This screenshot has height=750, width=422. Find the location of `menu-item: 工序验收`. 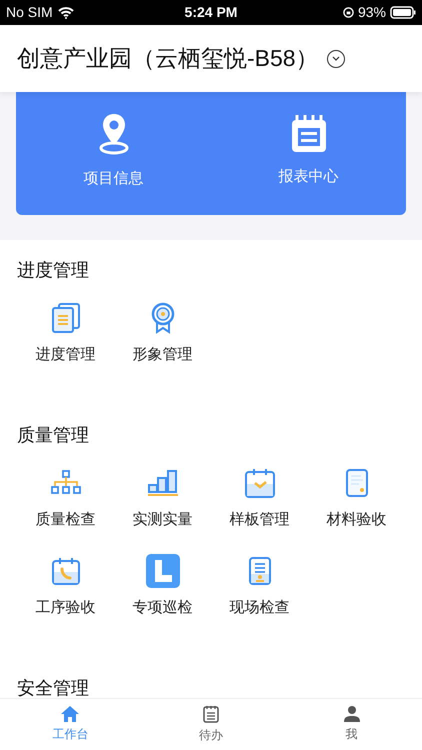

menu-item: 工序验收 is located at coordinates (65, 586).